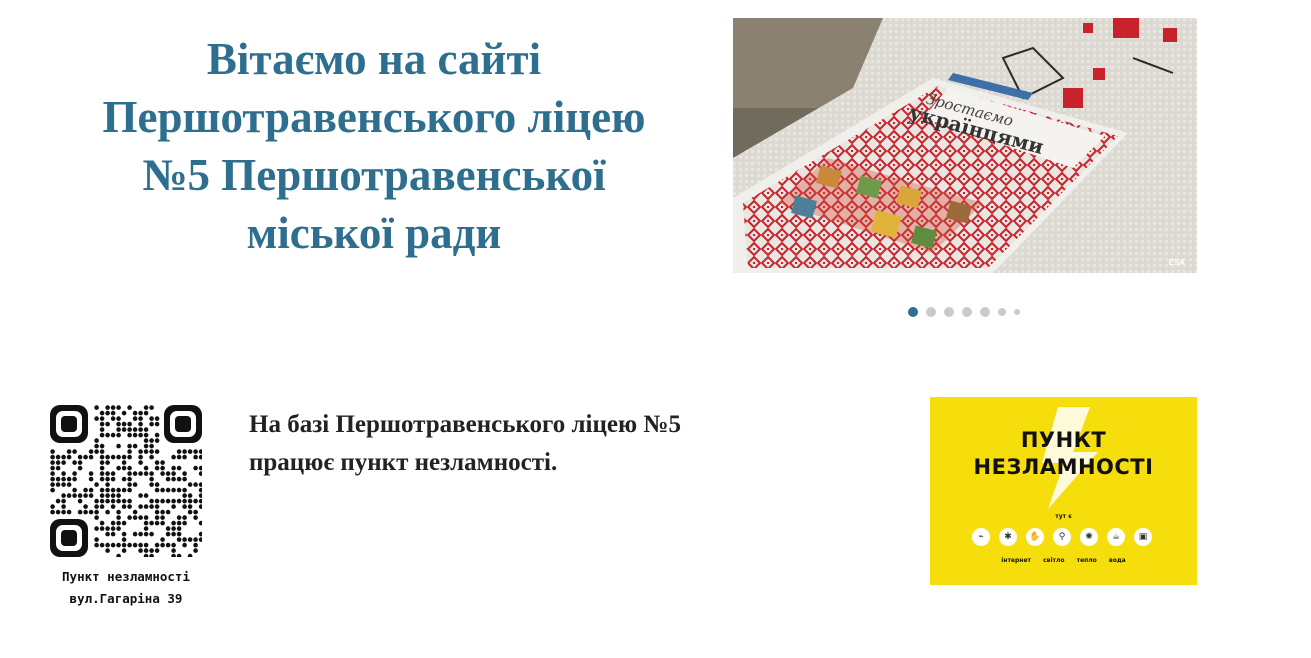 This screenshot has width=1311, height=658. I want to click on services-icons: ⌁ ✱ ✋ ⚲ ✺ ☕ ▣, so click(1062, 537).